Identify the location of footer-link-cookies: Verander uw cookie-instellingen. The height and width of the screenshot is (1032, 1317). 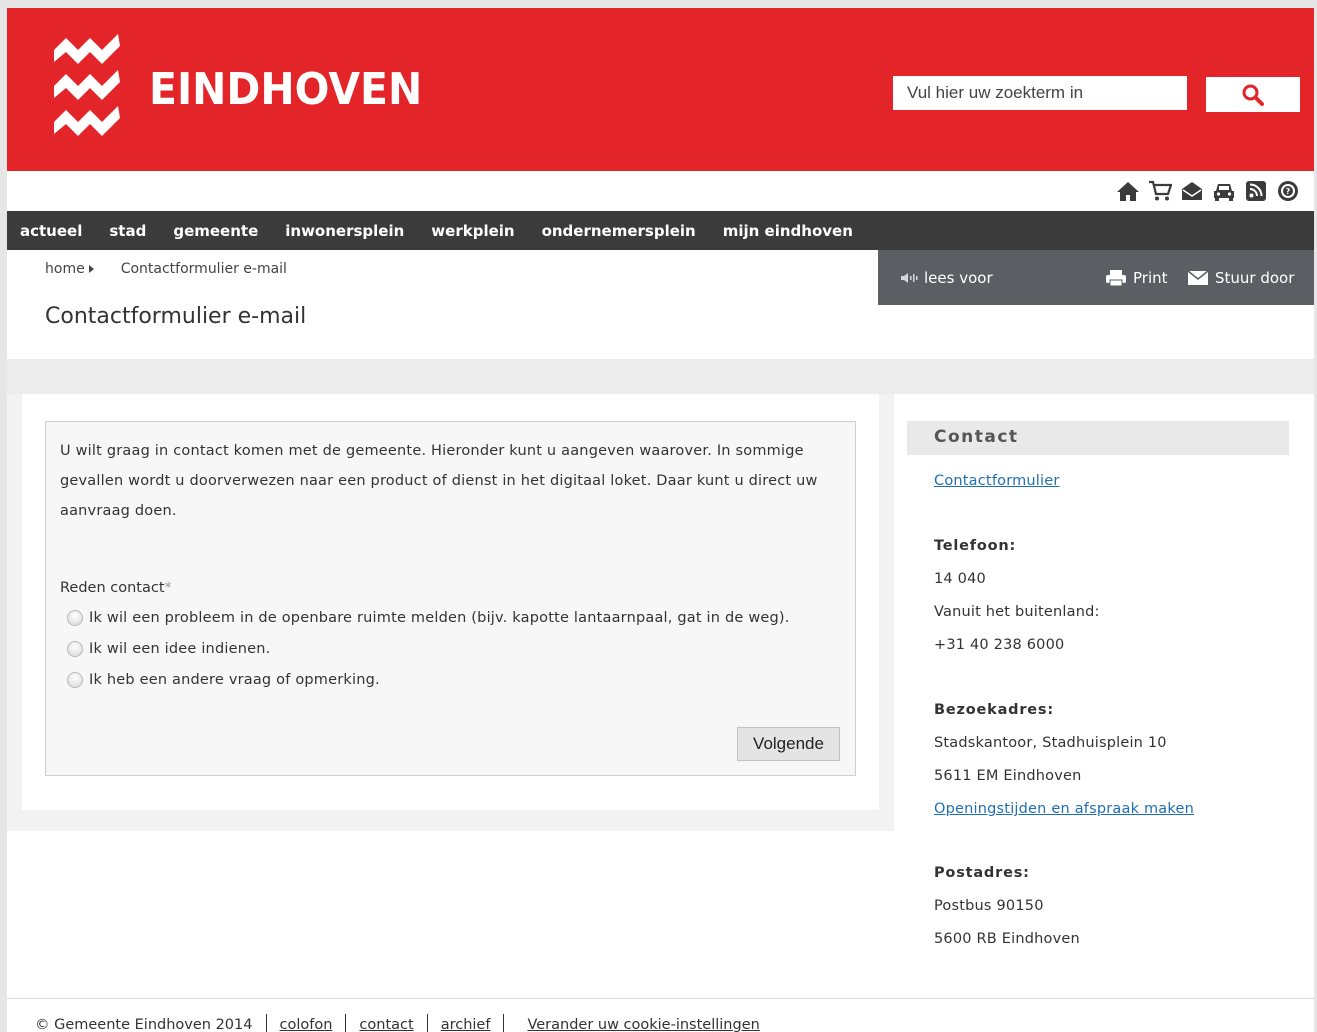
(643, 1024).